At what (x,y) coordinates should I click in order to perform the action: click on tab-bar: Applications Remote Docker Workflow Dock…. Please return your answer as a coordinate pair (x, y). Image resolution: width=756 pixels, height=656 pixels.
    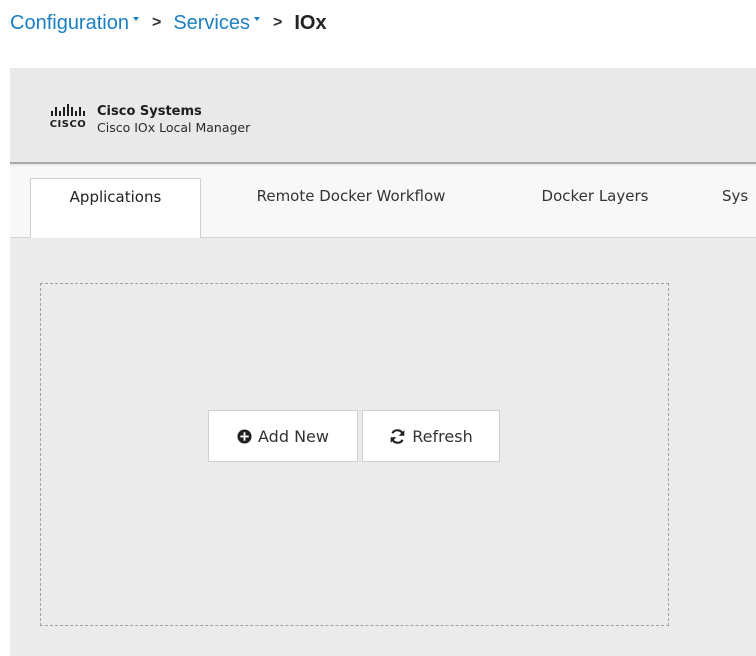
    Looking at the image, I should click on (383, 202).